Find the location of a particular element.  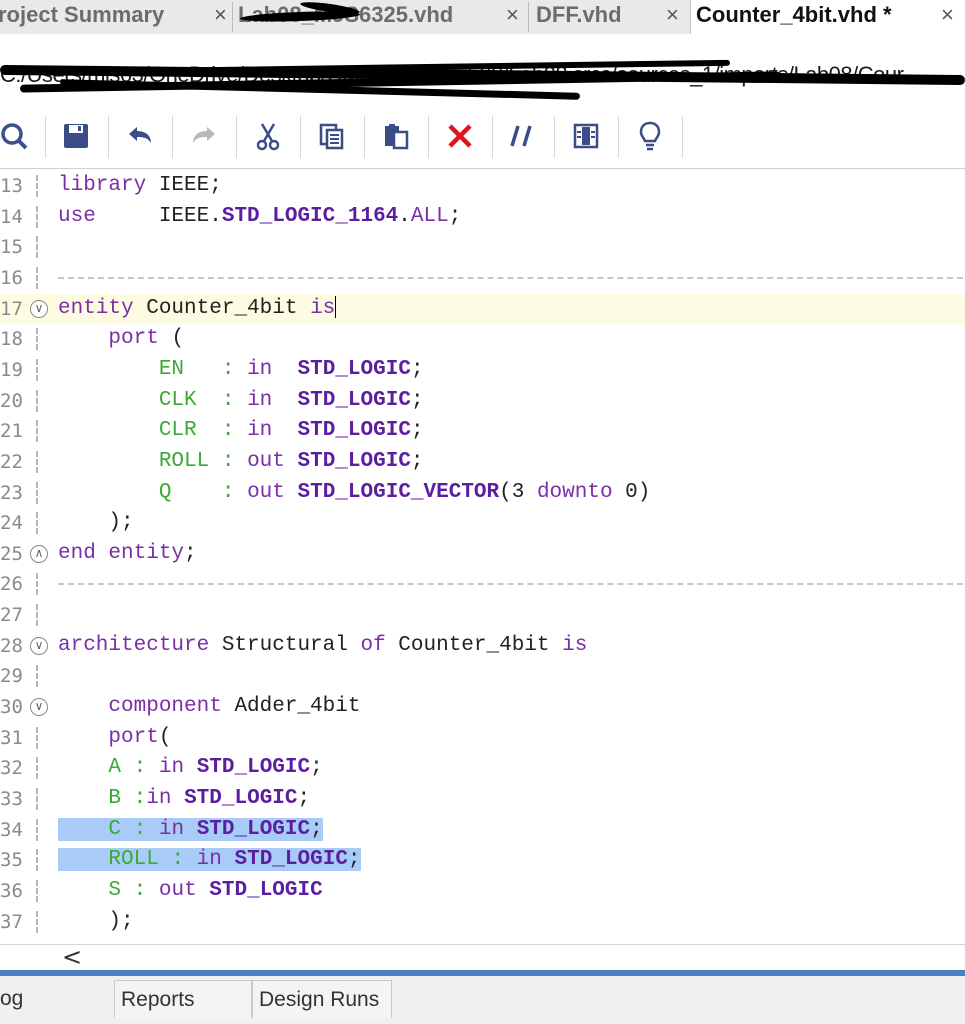

code-line: 33 B :in STD_LOGIC; is located at coordinates (482, 799).